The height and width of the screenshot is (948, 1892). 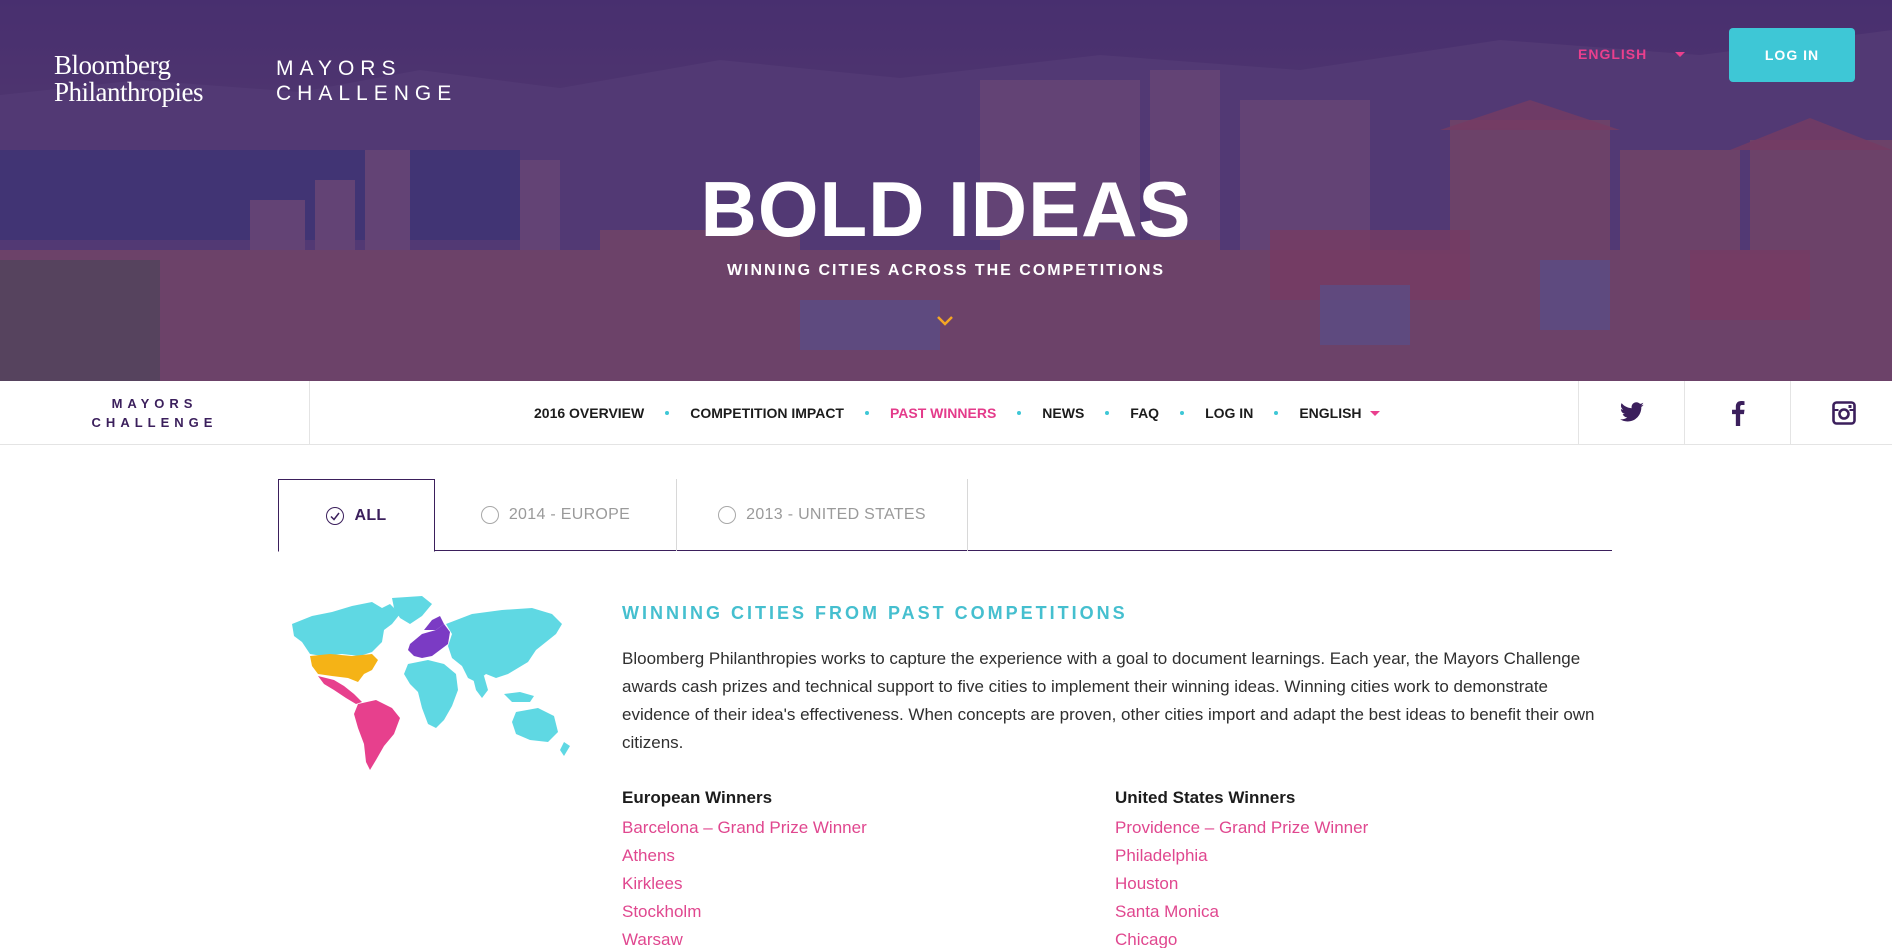 I want to click on winner-link: Providence – Grand Prize Winner, so click(x=1325, y=828).